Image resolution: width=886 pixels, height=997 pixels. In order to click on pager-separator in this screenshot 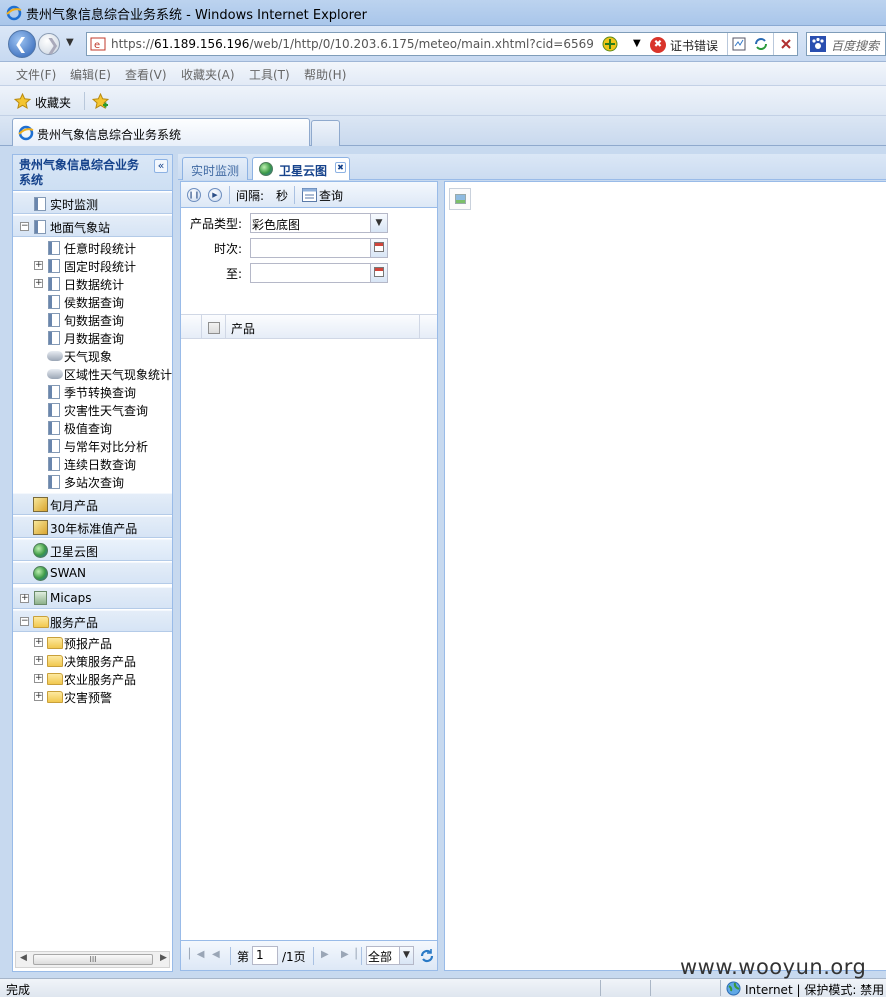, I will do `click(361, 956)`.